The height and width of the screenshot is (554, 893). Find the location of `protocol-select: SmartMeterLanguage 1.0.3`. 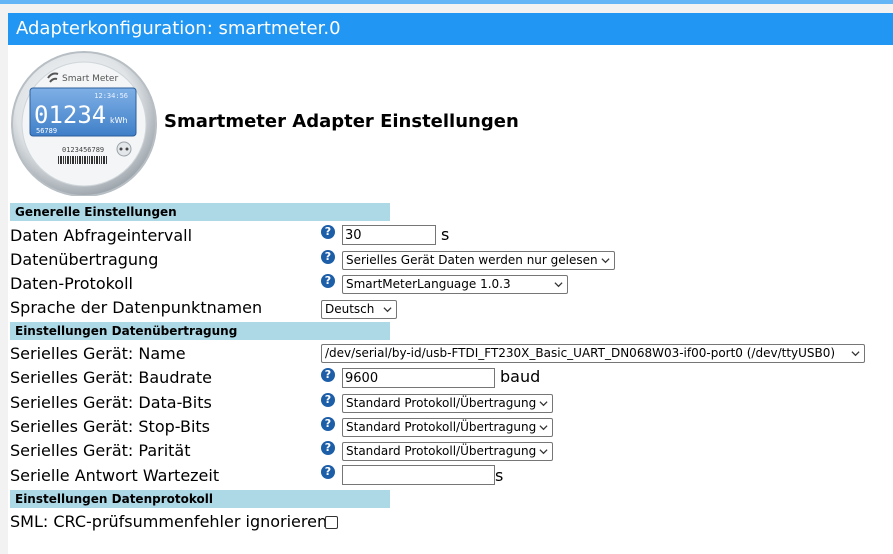

protocol-select: SmartMeterLanguage 1.0.3 is located at coordinates (455, 284).